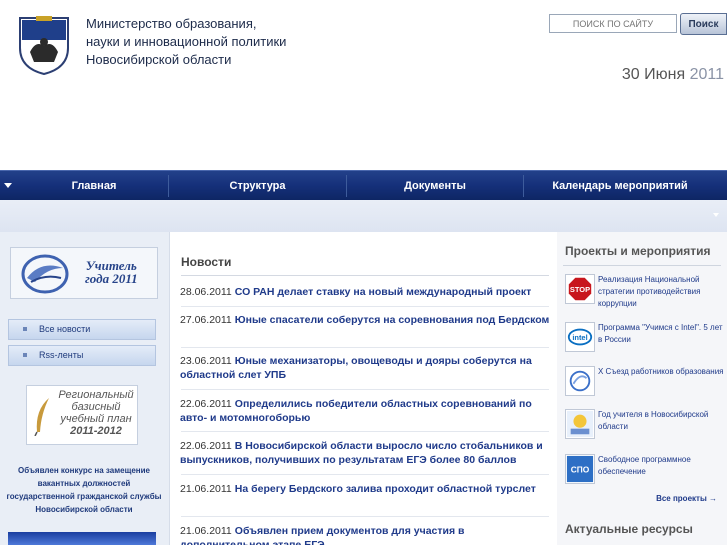 This screenshot has height=545, width=727. What do you see at coordinates (65, 329) in the screenshot?
I see `all-news-label: Все новости` at bounding box center [65, 329].